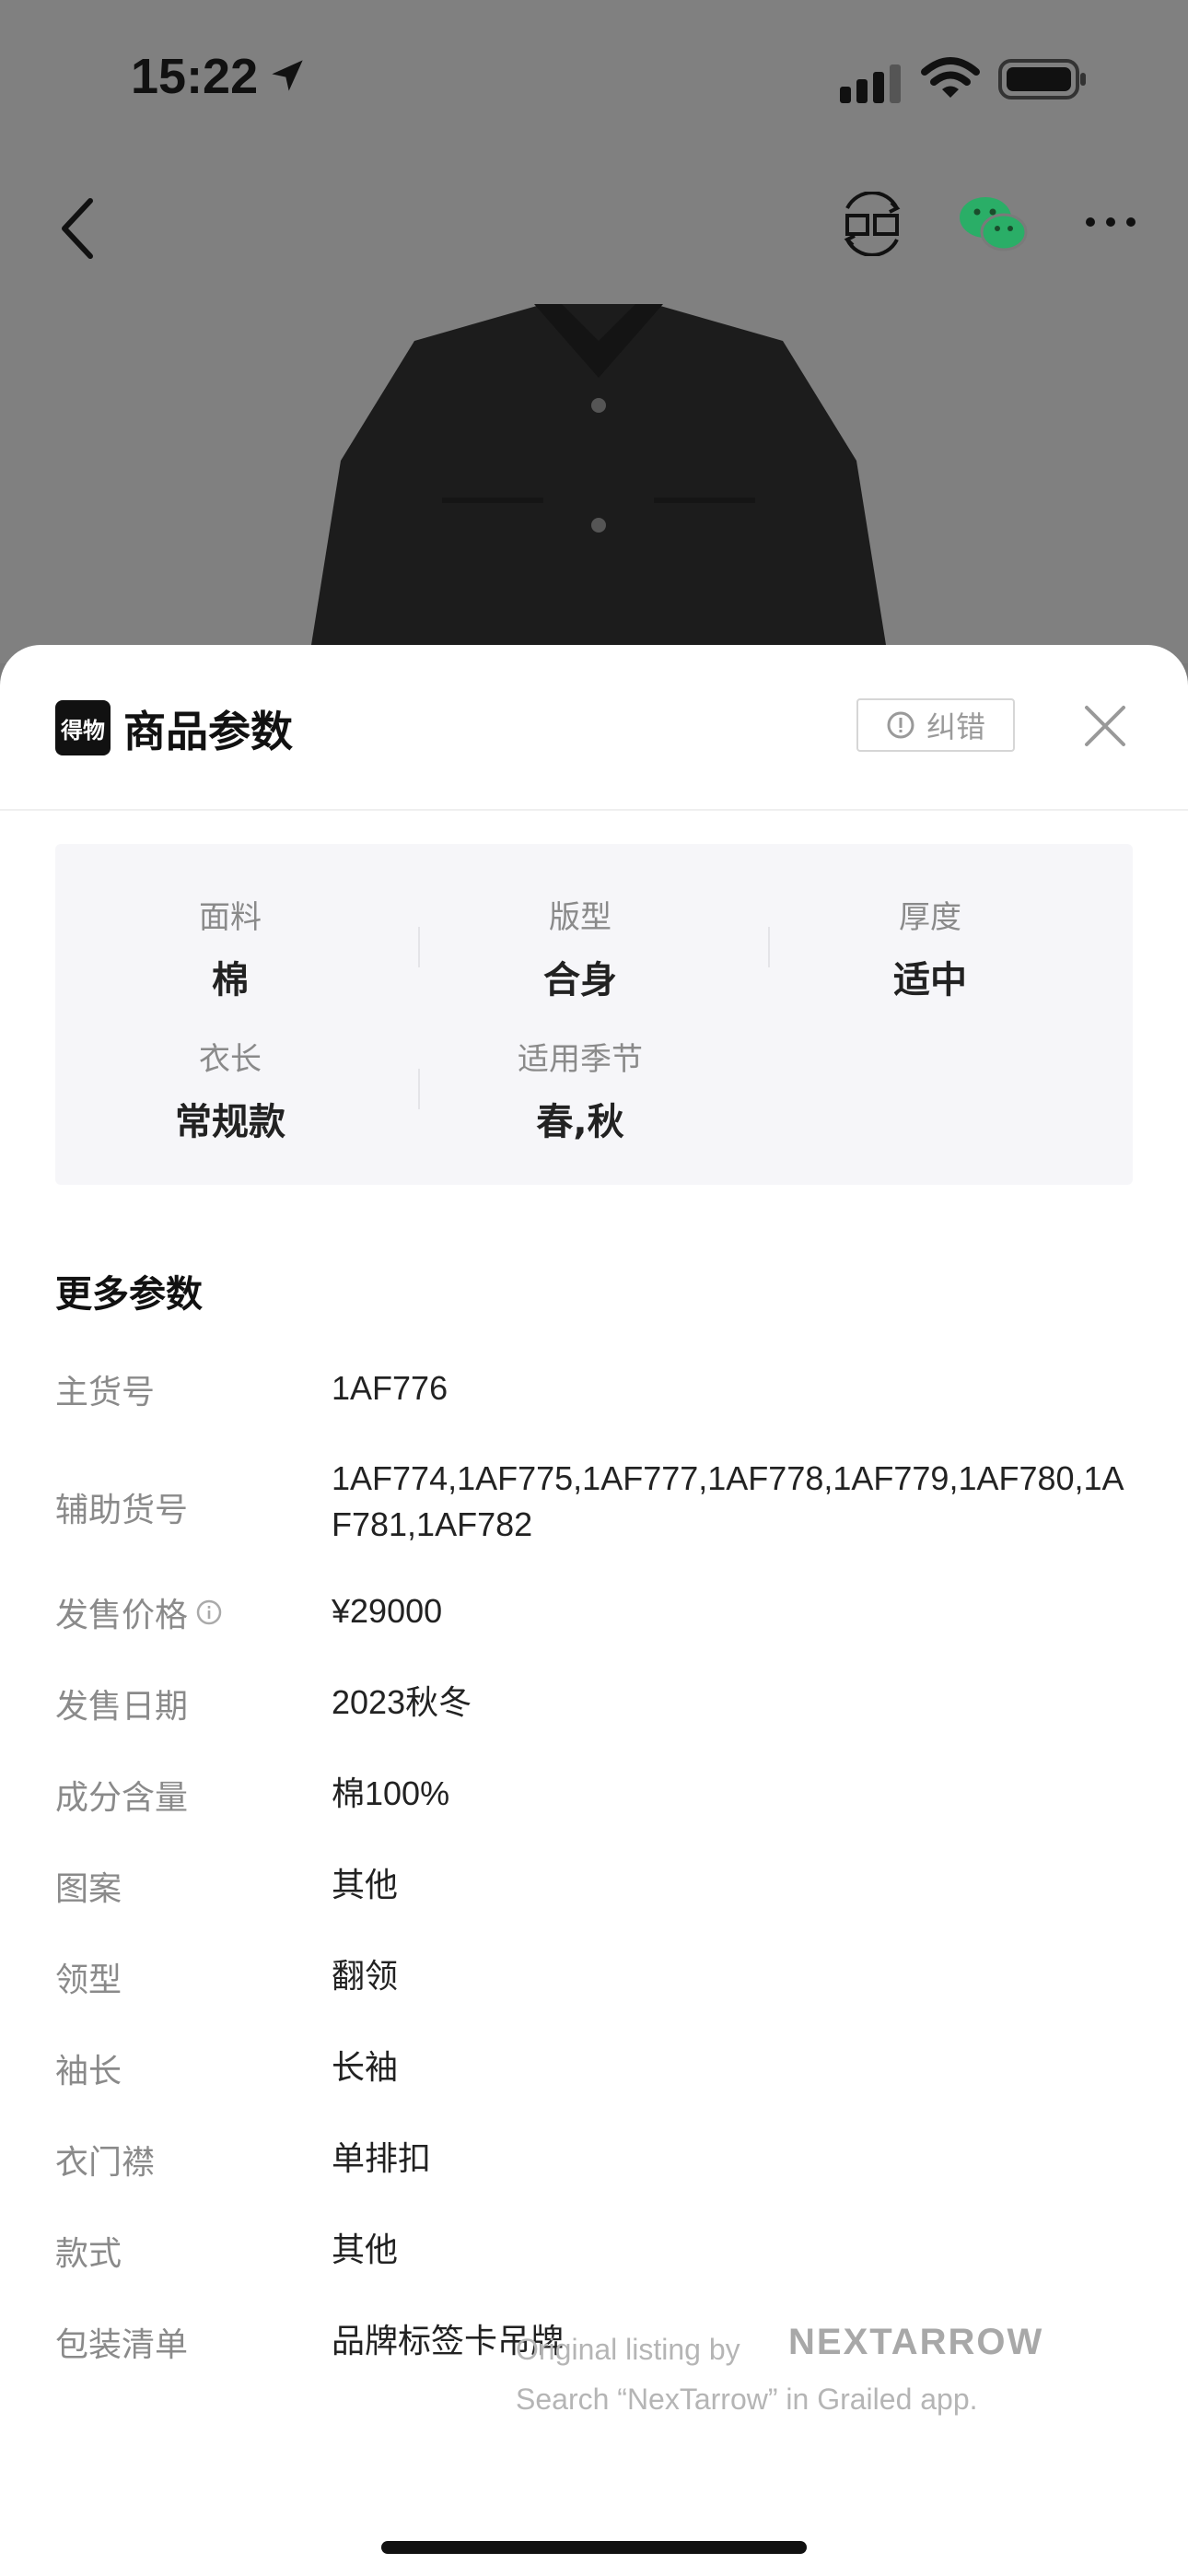 The height and width of the screenshot is (2576, 1188). I want to click on report-error-button: 纠错, so click(935, 725).